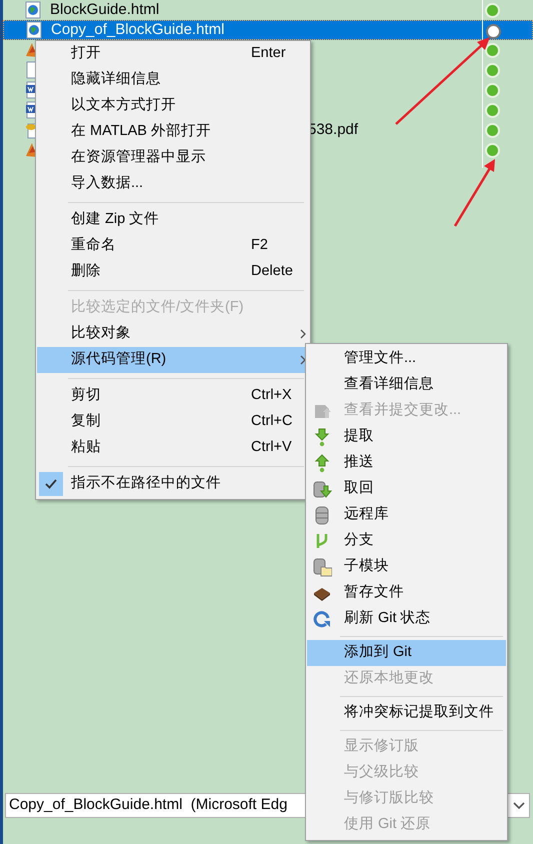 This screenshot has width=533, height=844. Describe the element at coordinates (148, 805) in the screenshot. I see `file-description: Copy_of_BlockGuide.html (Microsoft Edg` at that location.